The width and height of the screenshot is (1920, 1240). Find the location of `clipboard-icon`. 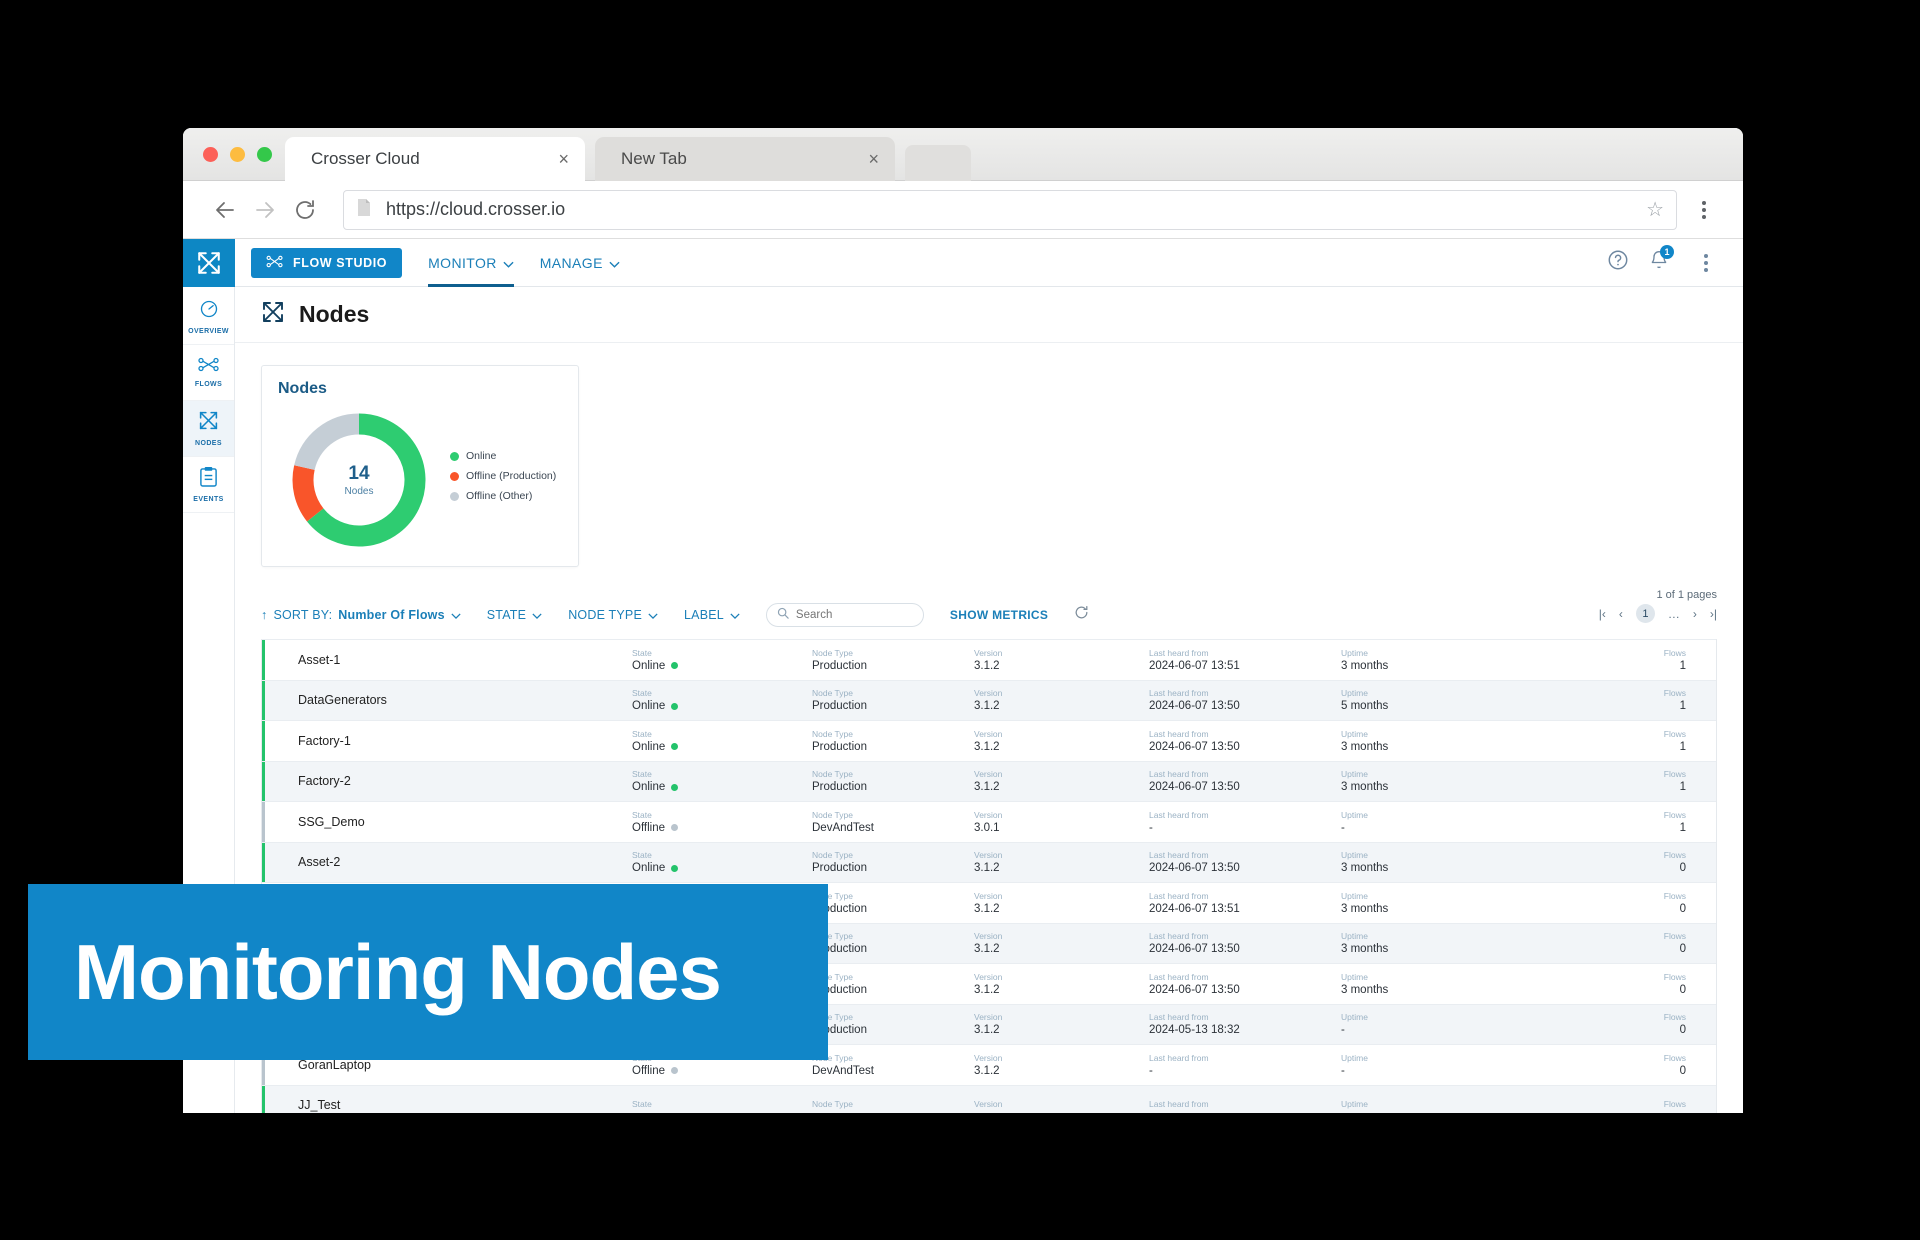

clipboard-icon is located at coordinates (208, 479).